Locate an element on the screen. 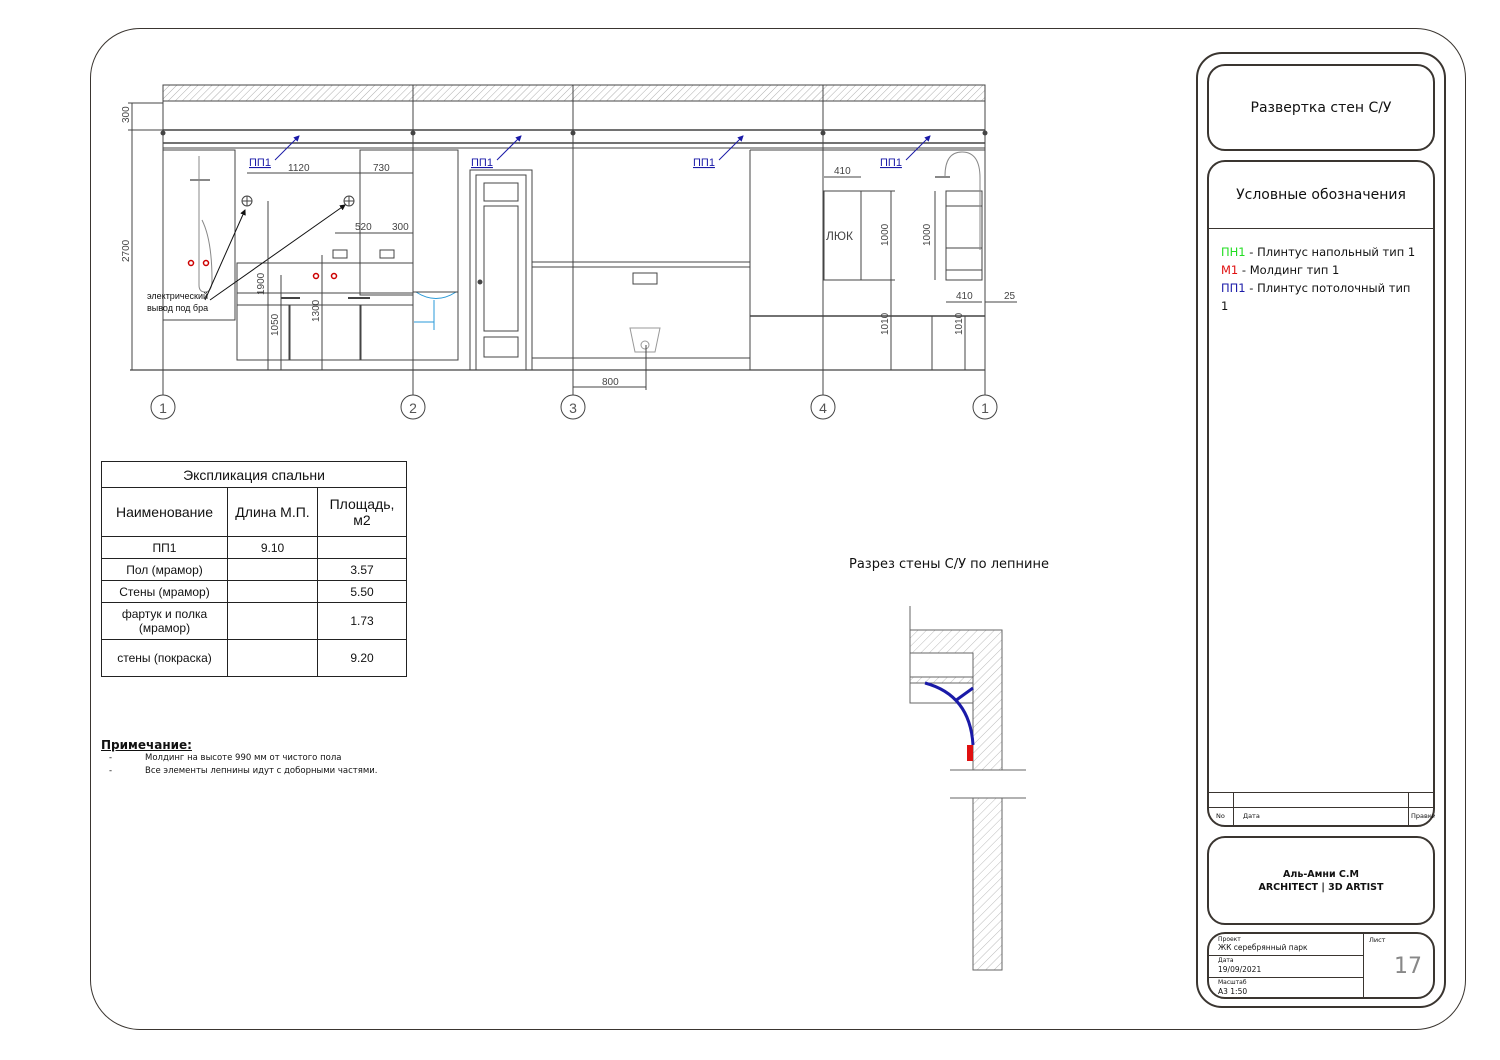  dimension: 1120 is located at coordinates (299, 168).